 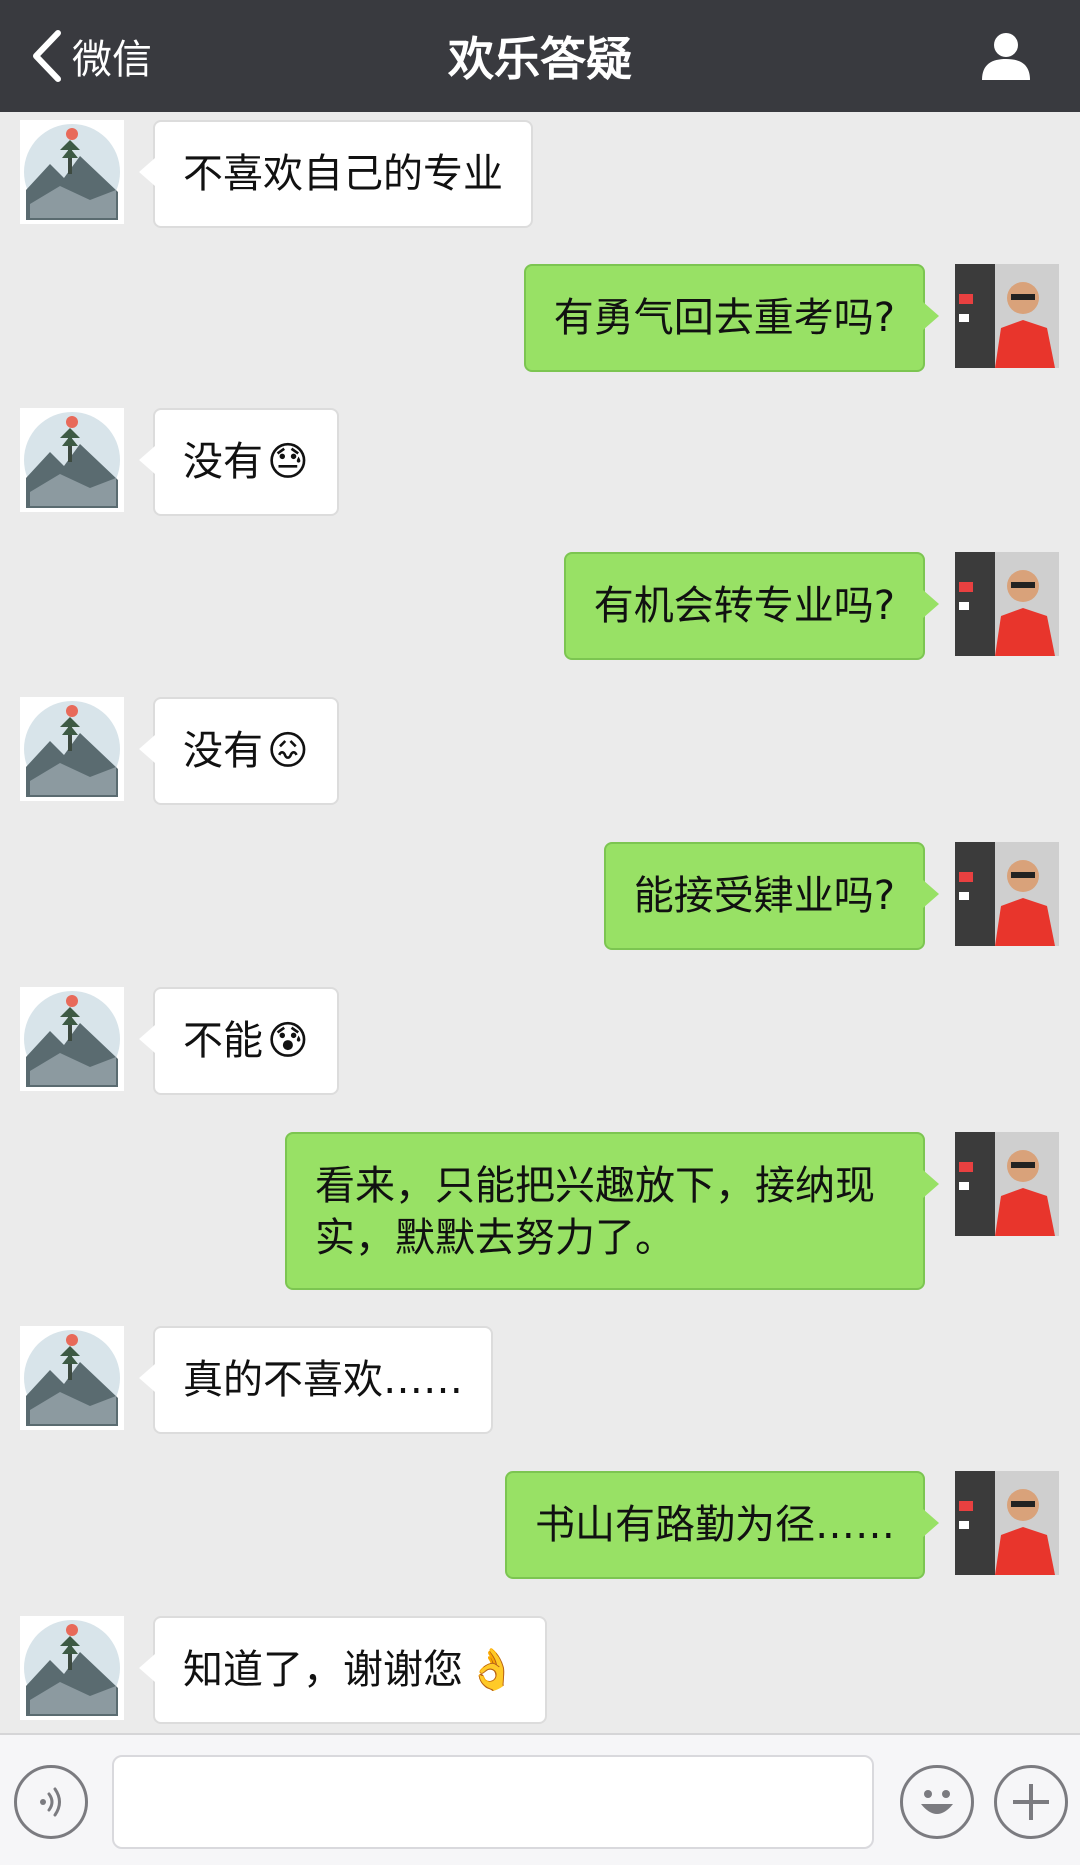 I want to click on chevron-left-icon, so click(x=47, y=56).